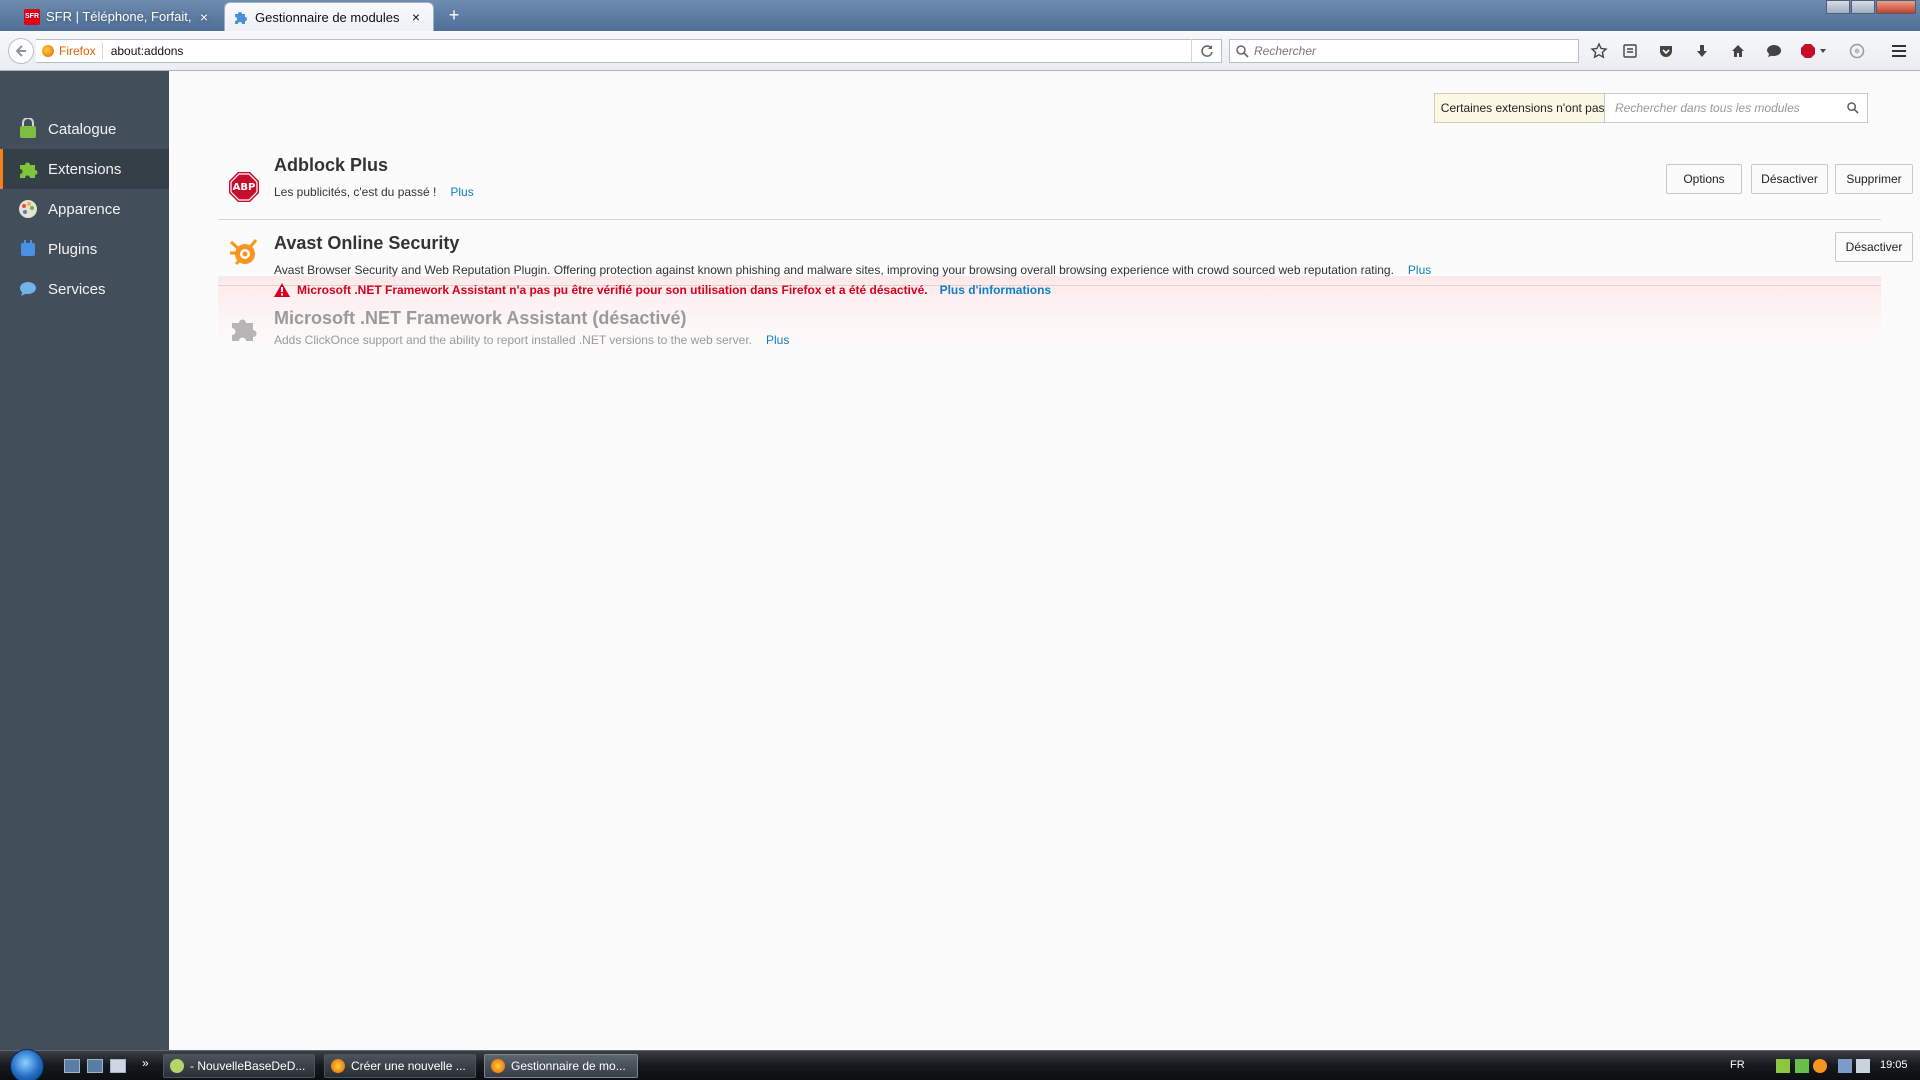 This screenshot has height=1080, width=1920. I want to click on identity-label: Firefox, so click(77, 51).